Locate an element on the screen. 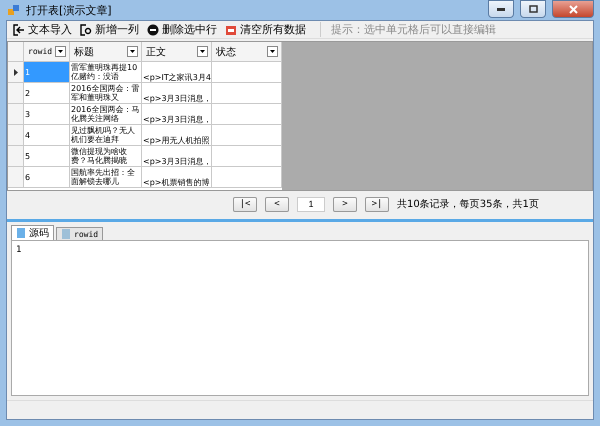  previous-page-button: < is located at coordinates (277, 204).